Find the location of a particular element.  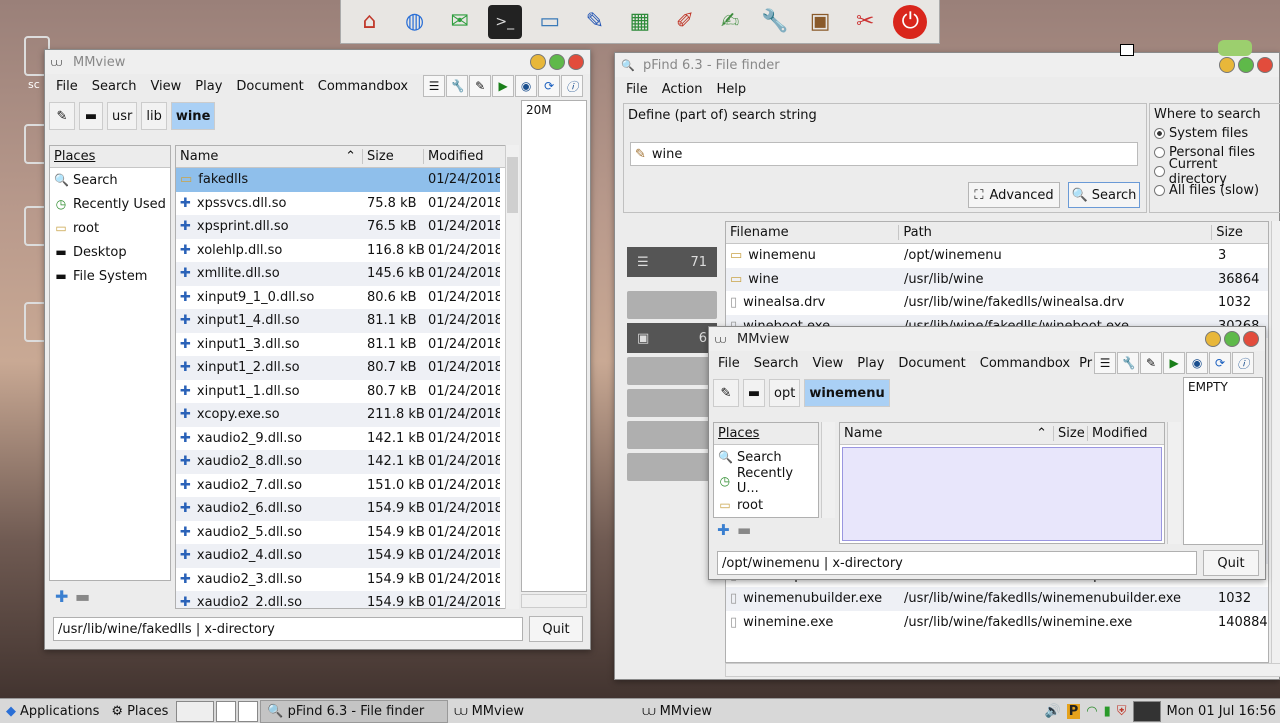

crumb-opt: opt is located at coordinates (785, 393).